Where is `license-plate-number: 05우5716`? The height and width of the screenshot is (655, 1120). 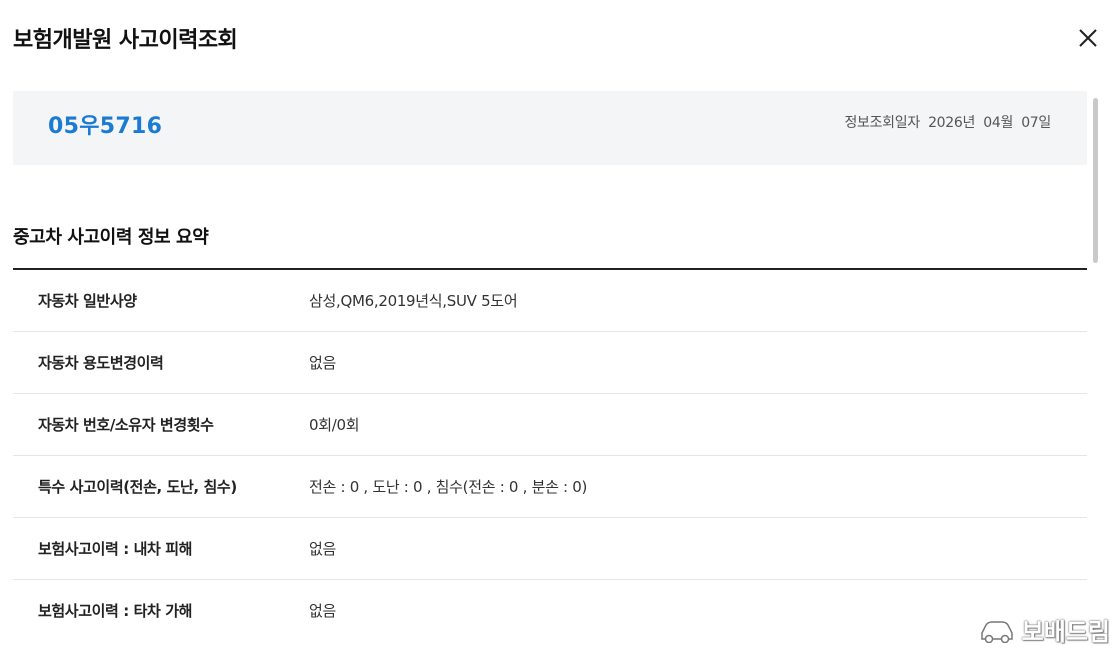 license-plate-number: 05우5716 is located at coordinates (105, 126).